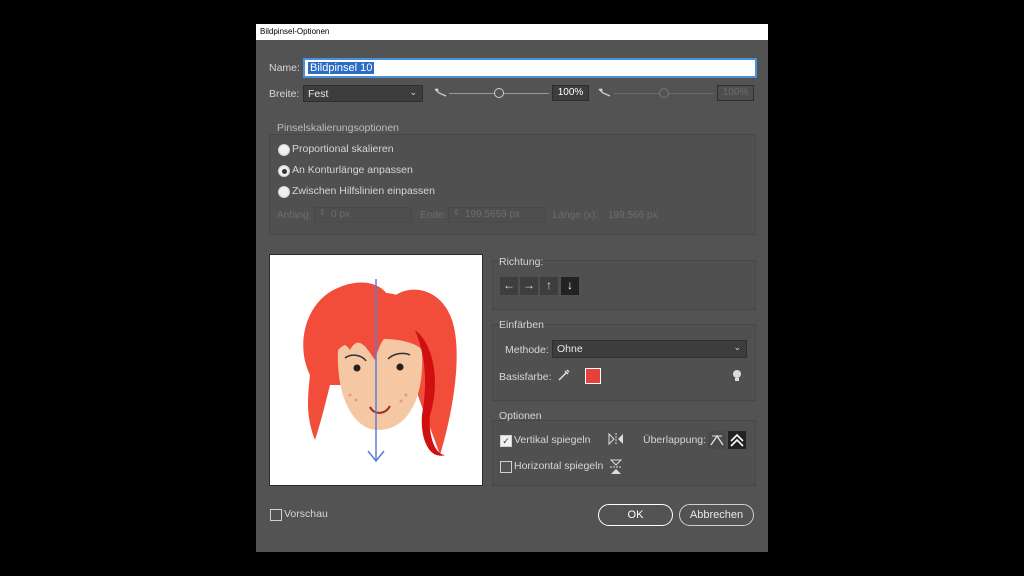 This screenshot has height=576, width=1024. I want to click on eyedropper-icon, so click(564, 375).